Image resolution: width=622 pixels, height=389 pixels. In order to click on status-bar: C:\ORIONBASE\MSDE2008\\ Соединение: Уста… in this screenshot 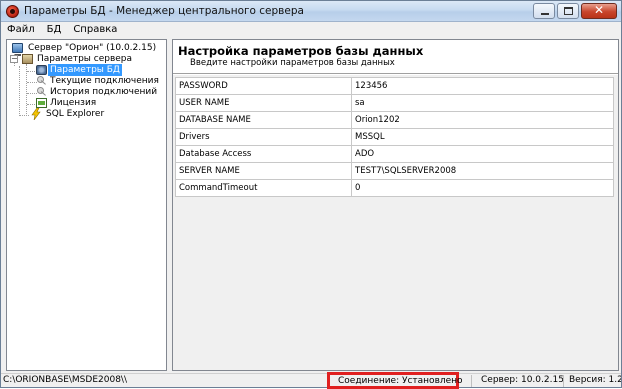, I will do `click(311, 380)`.